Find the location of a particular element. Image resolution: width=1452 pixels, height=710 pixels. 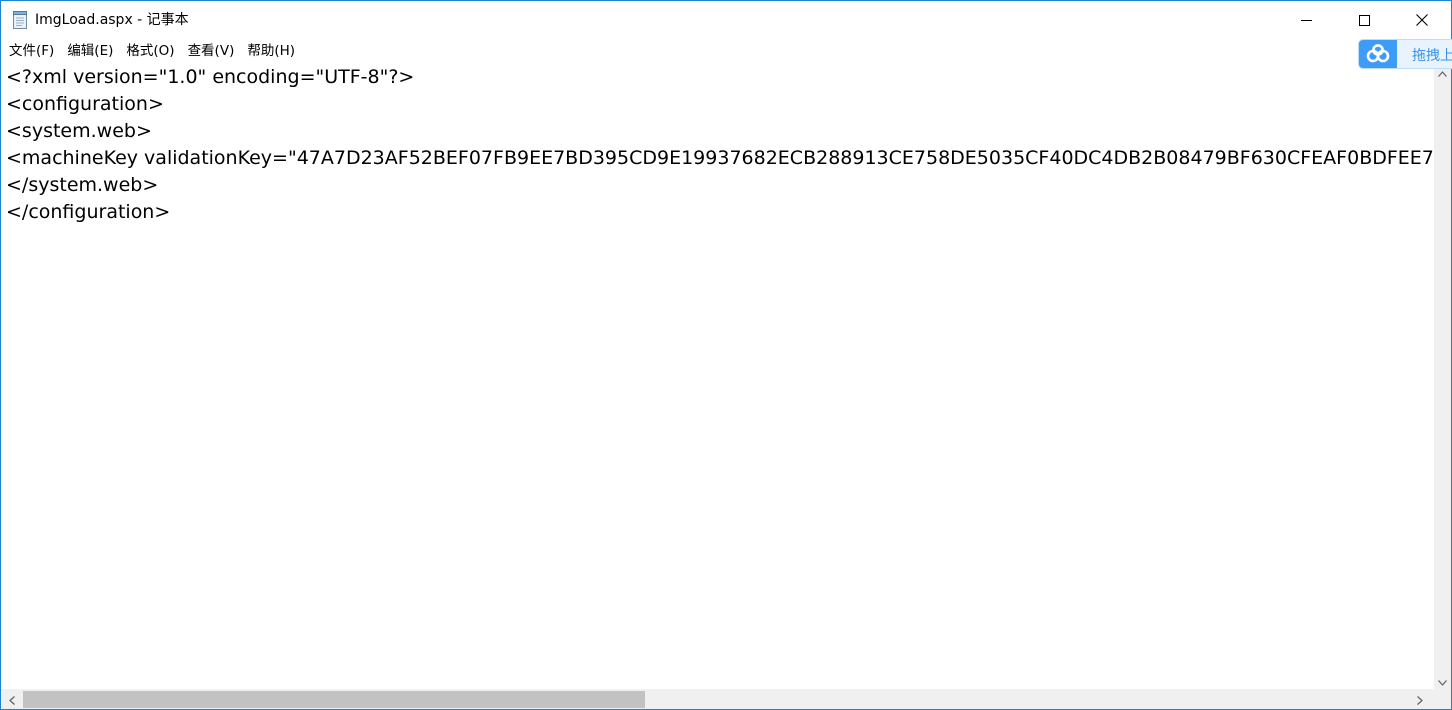

title-bar: ImgLoad.aspx - 记事本 is located at coordinates (726, 20).